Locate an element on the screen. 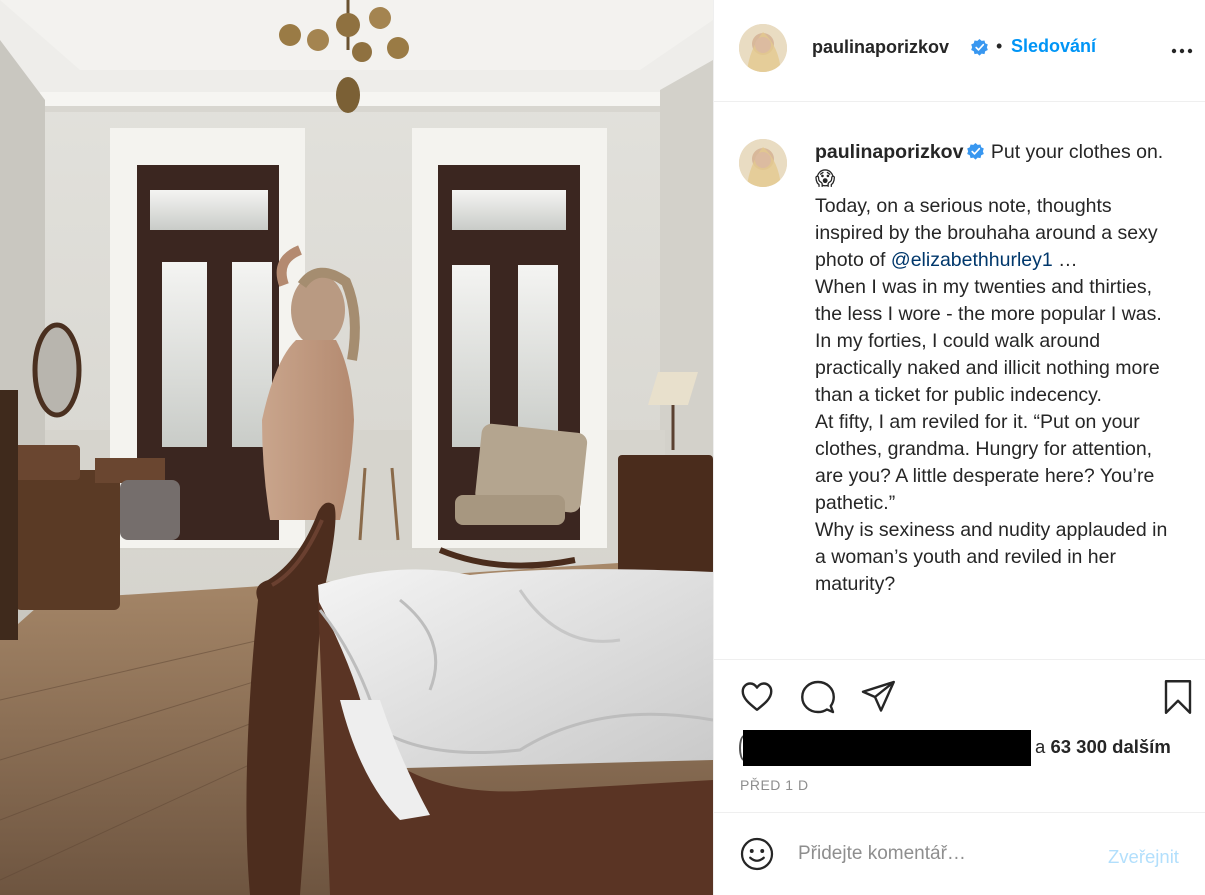  comment-input is located at coordinates (948, 854).